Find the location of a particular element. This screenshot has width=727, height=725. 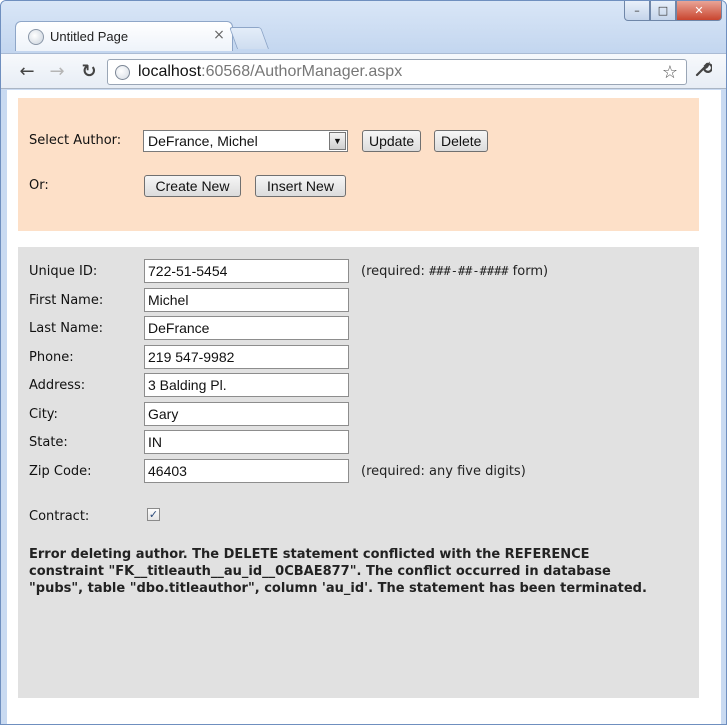

maximize-button: □ is located at coordinates (663, 11).